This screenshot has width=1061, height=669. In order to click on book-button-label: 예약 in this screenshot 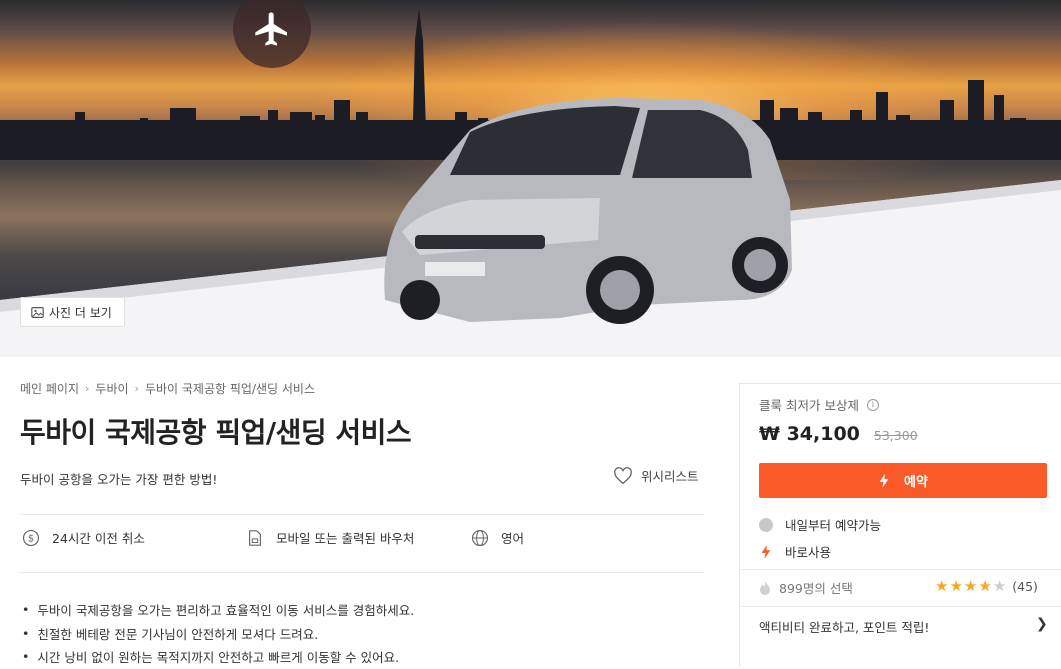, I will do `click(916, 482)`.